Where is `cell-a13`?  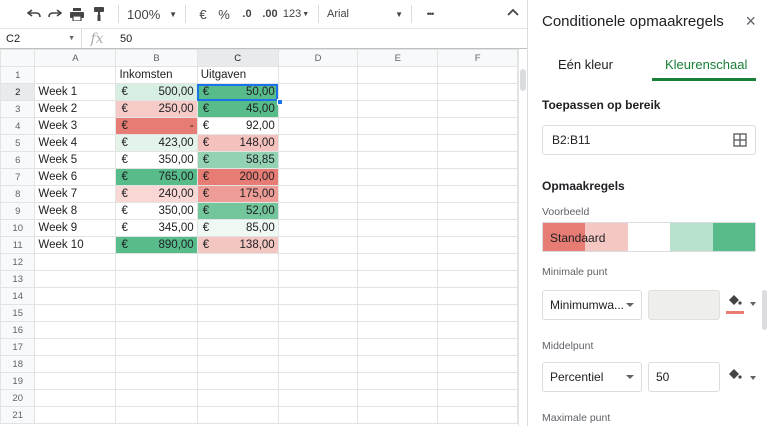 cell-a13 is located at coordinates (75, 279).